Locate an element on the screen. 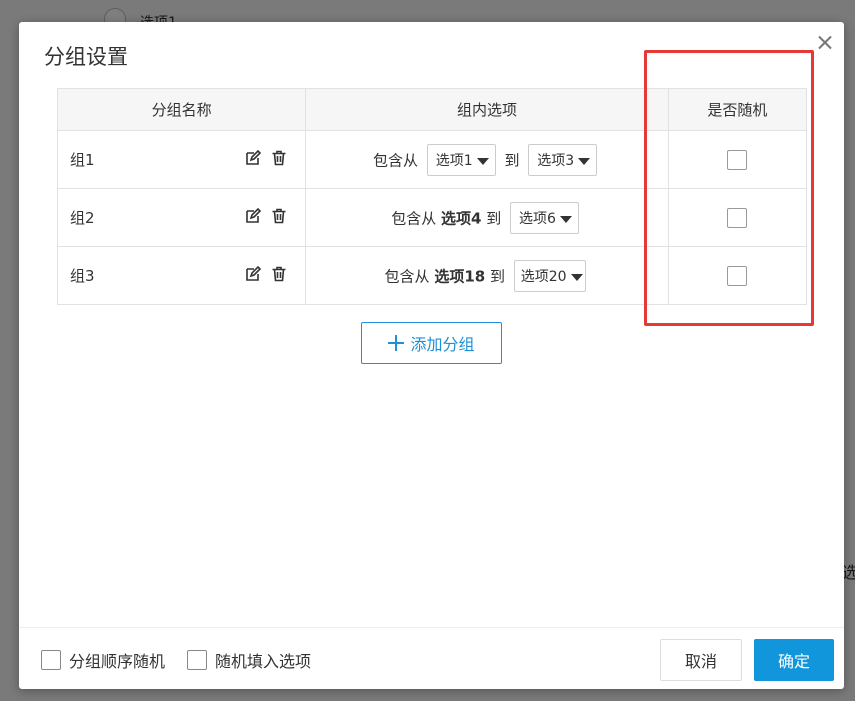  range-to-select: 选项6 is located at coordinates (544, 217).